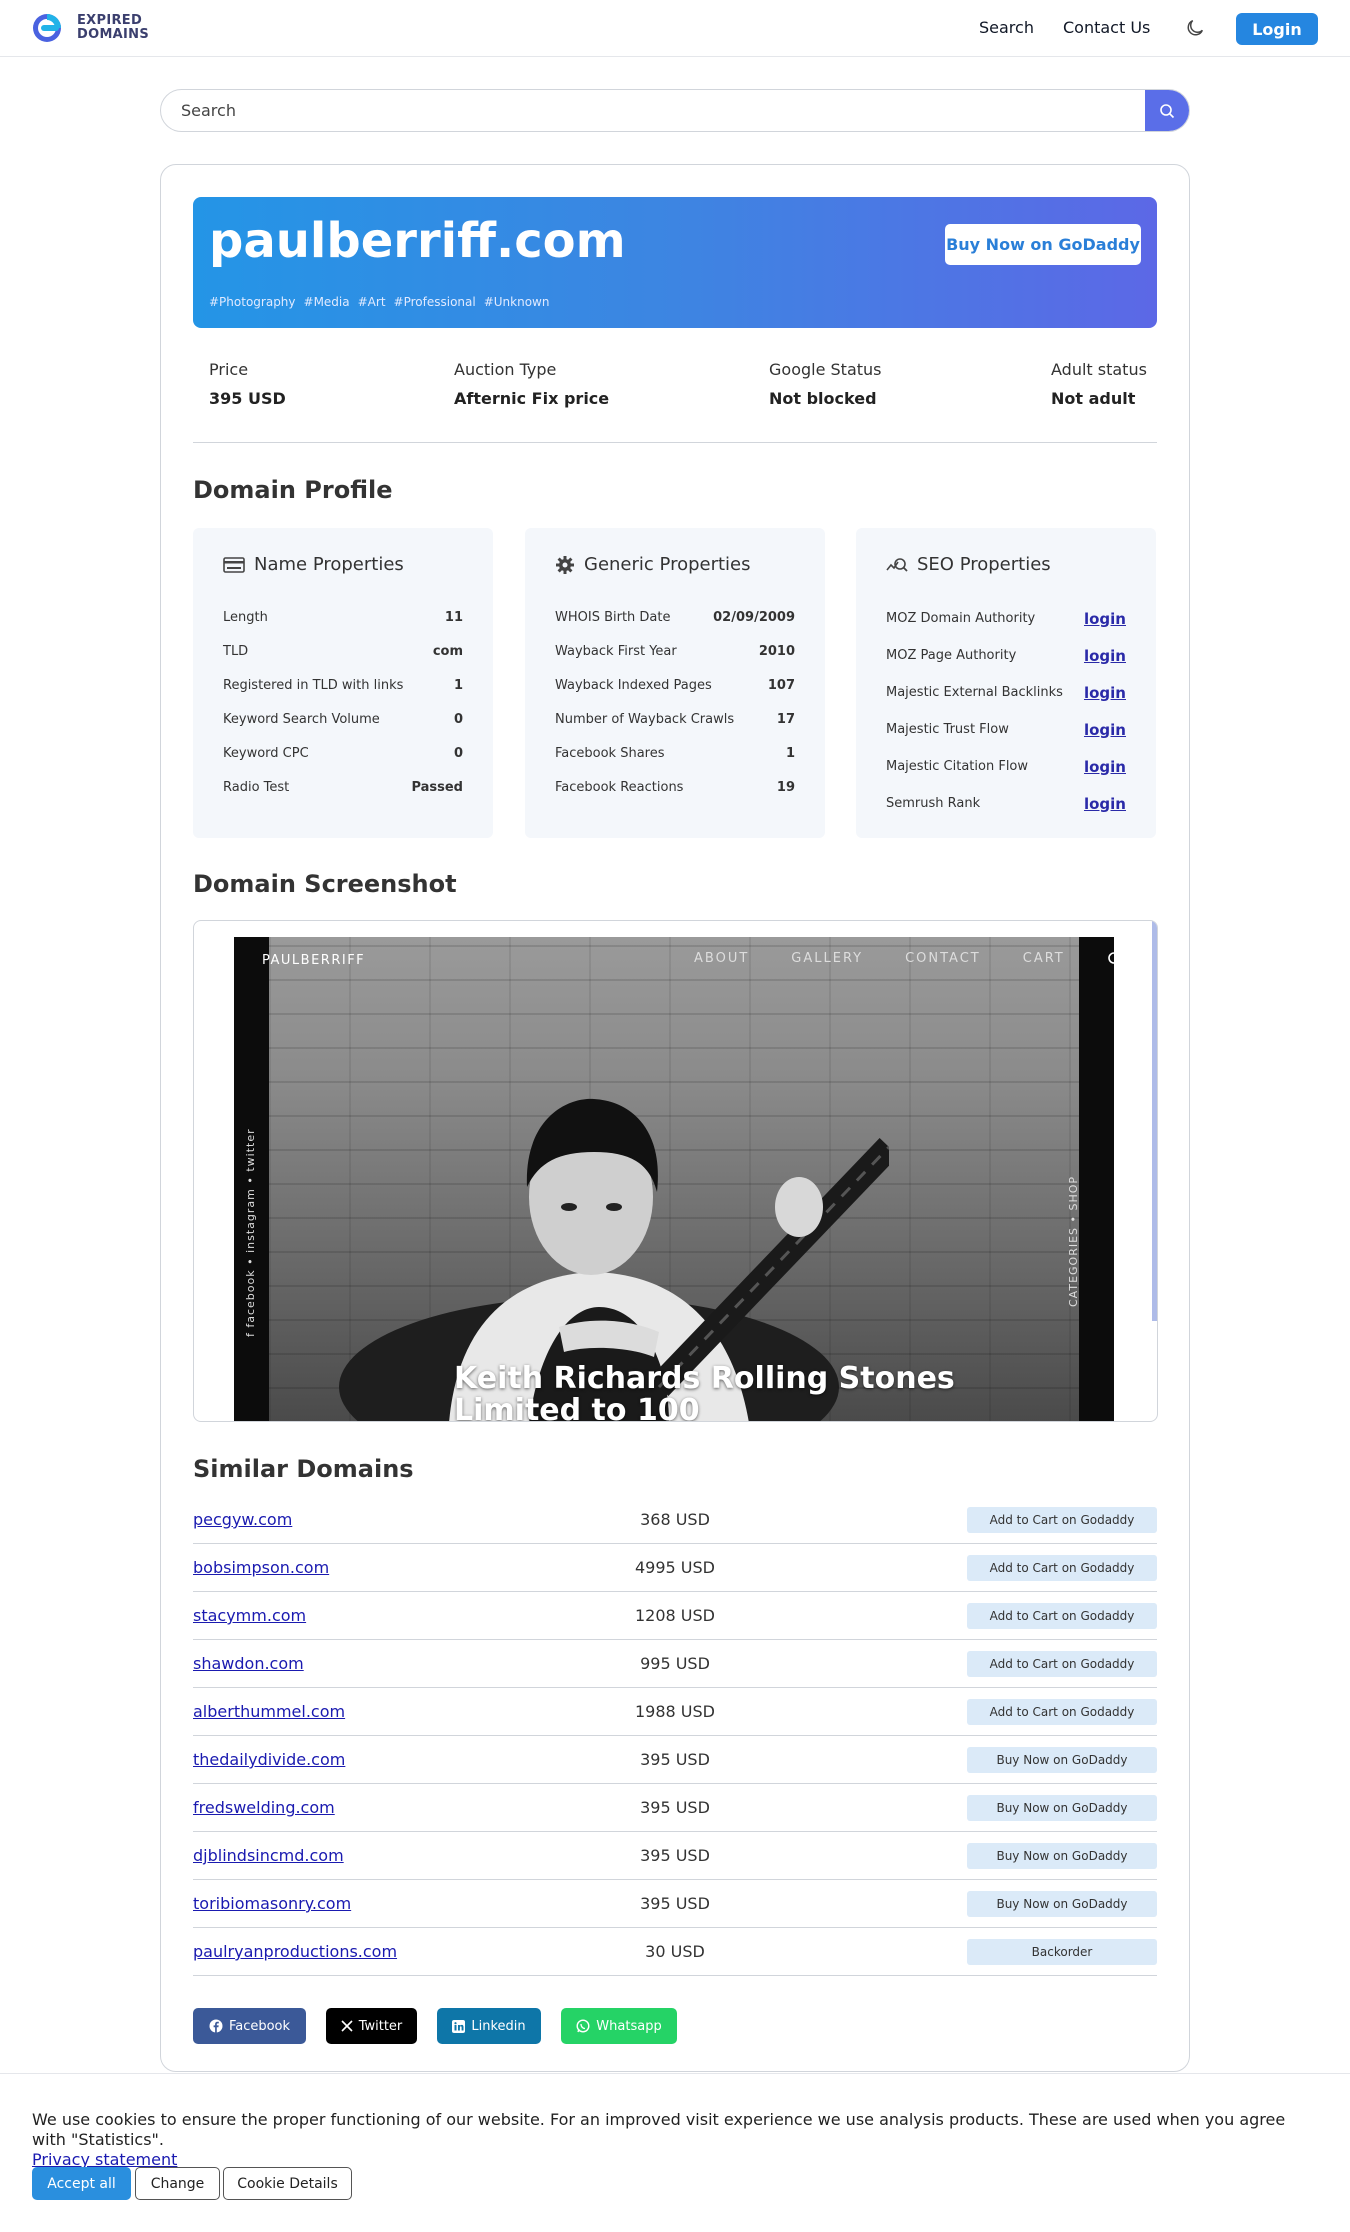 This screenshot has height=2232, width=1350. Describe the element at coordinates (247, 398) in the screenshot. I see `stat-value: 395 USD` at that location.